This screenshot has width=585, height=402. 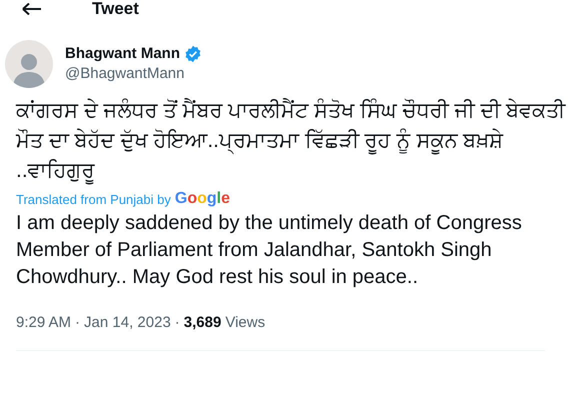 What do you see at coordinates (127, 323) in the screenshot?
I see `tweet-date: Jan 14, 2023` at bounding box center [127, 323].